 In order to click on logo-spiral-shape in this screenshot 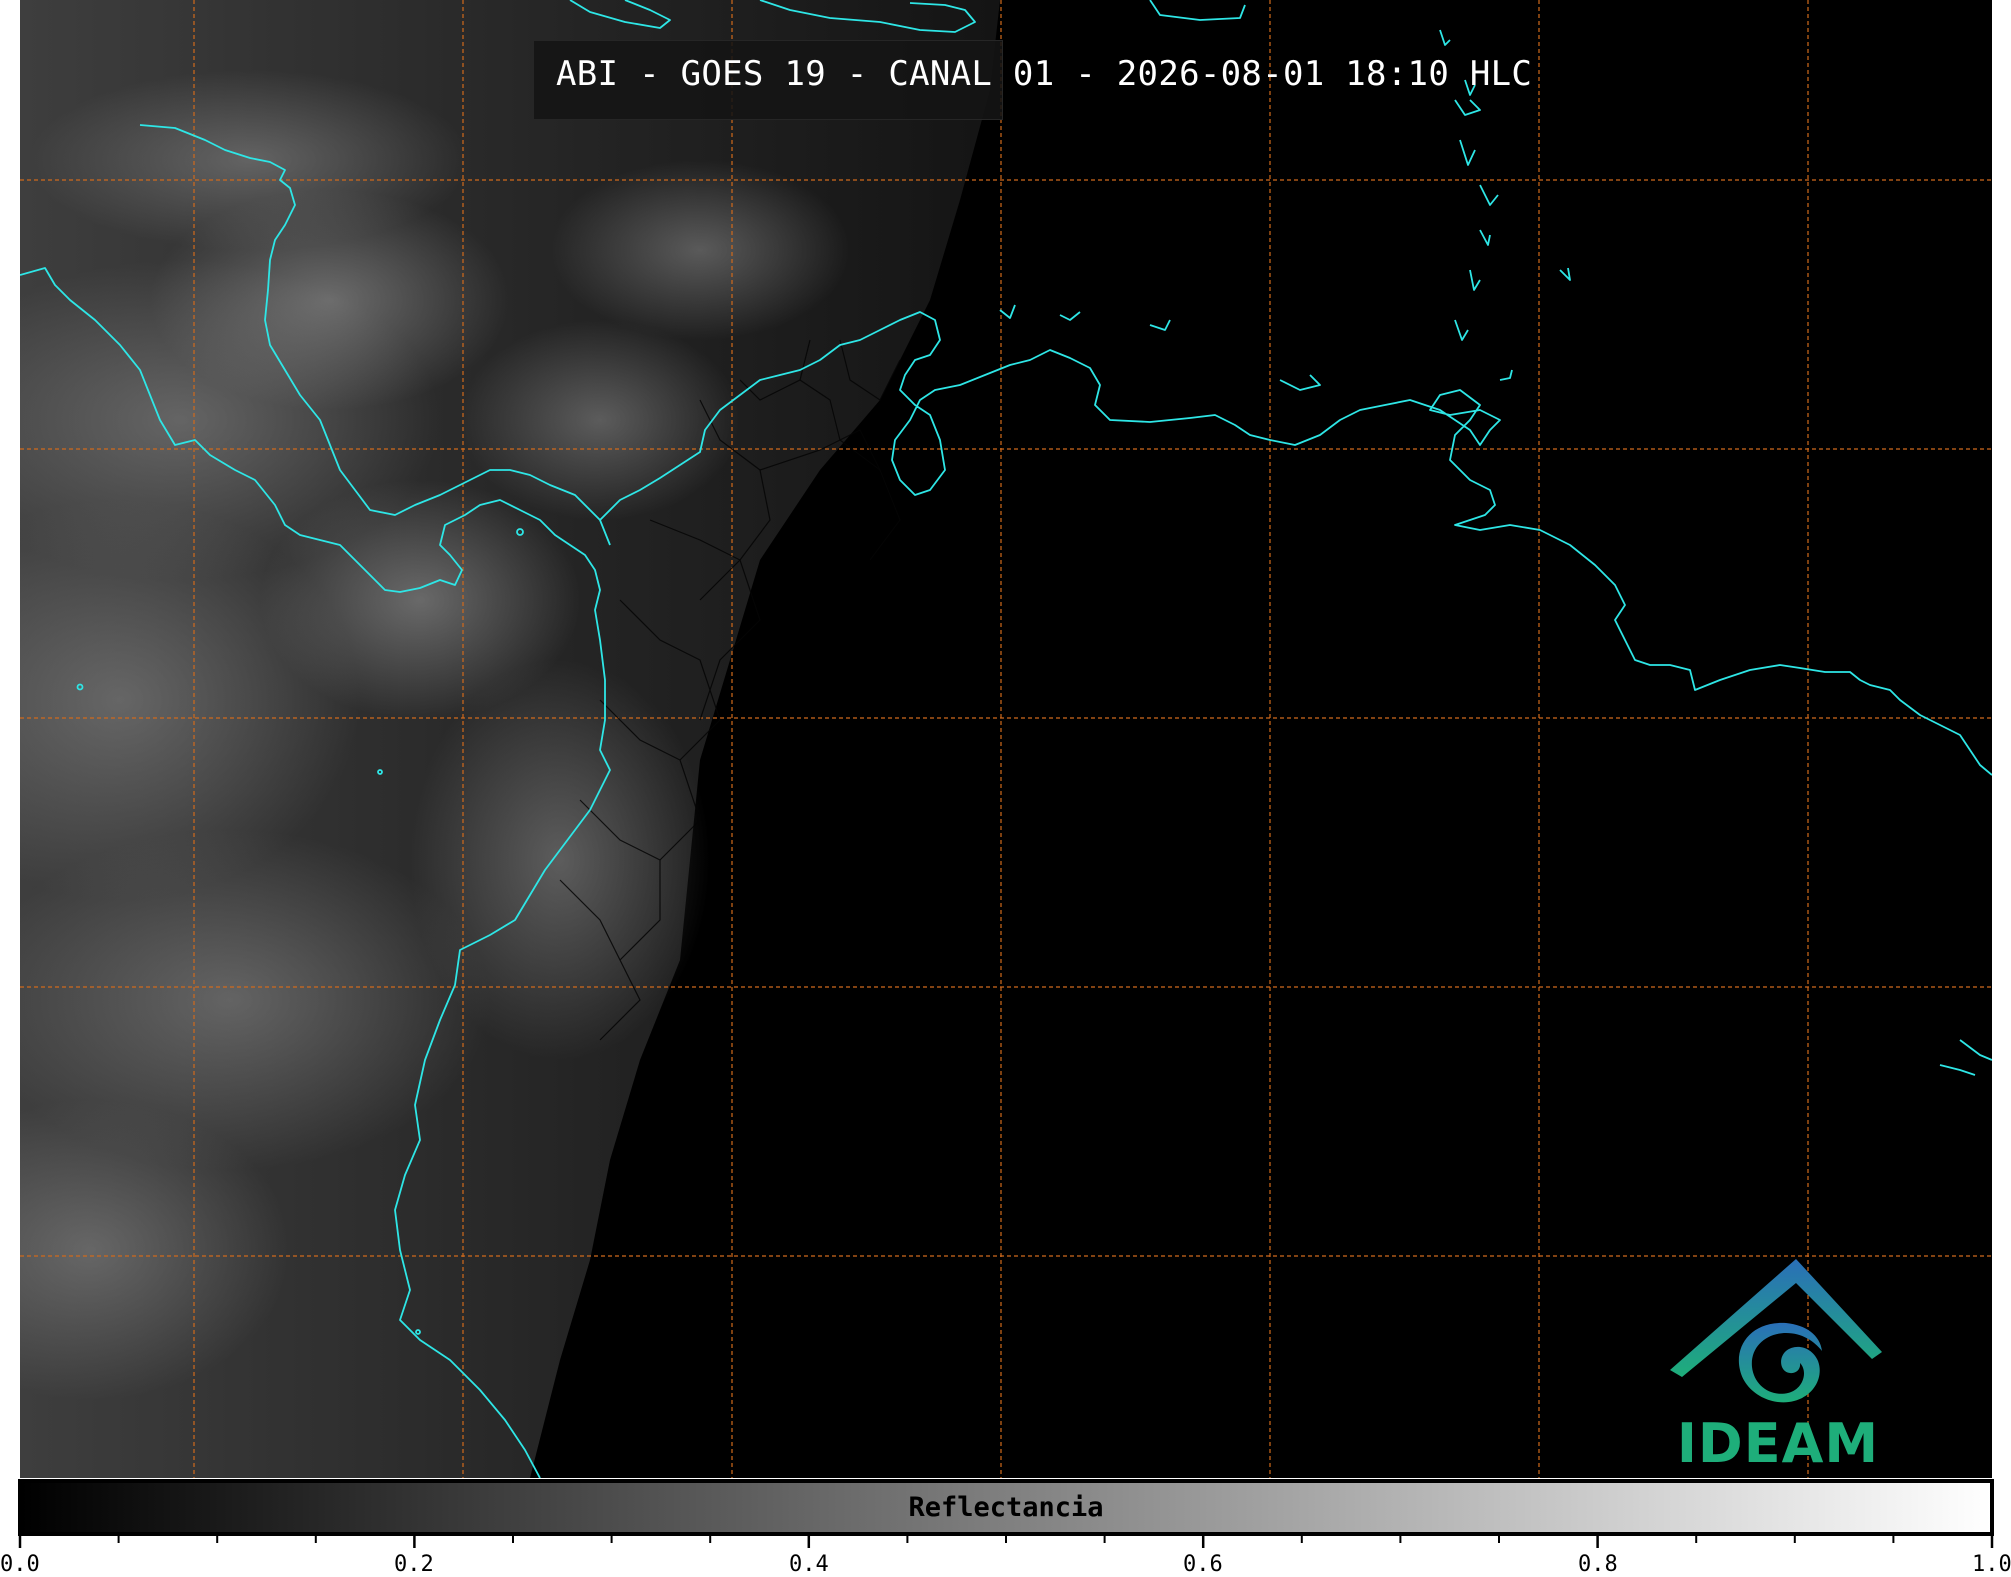, I will do `click(1780, 1362)`.